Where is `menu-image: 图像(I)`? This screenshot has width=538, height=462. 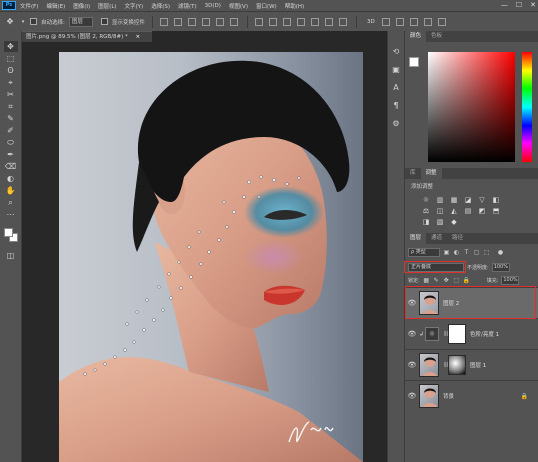
menu-image: 图像(I) is located at coordinates (81, 6).